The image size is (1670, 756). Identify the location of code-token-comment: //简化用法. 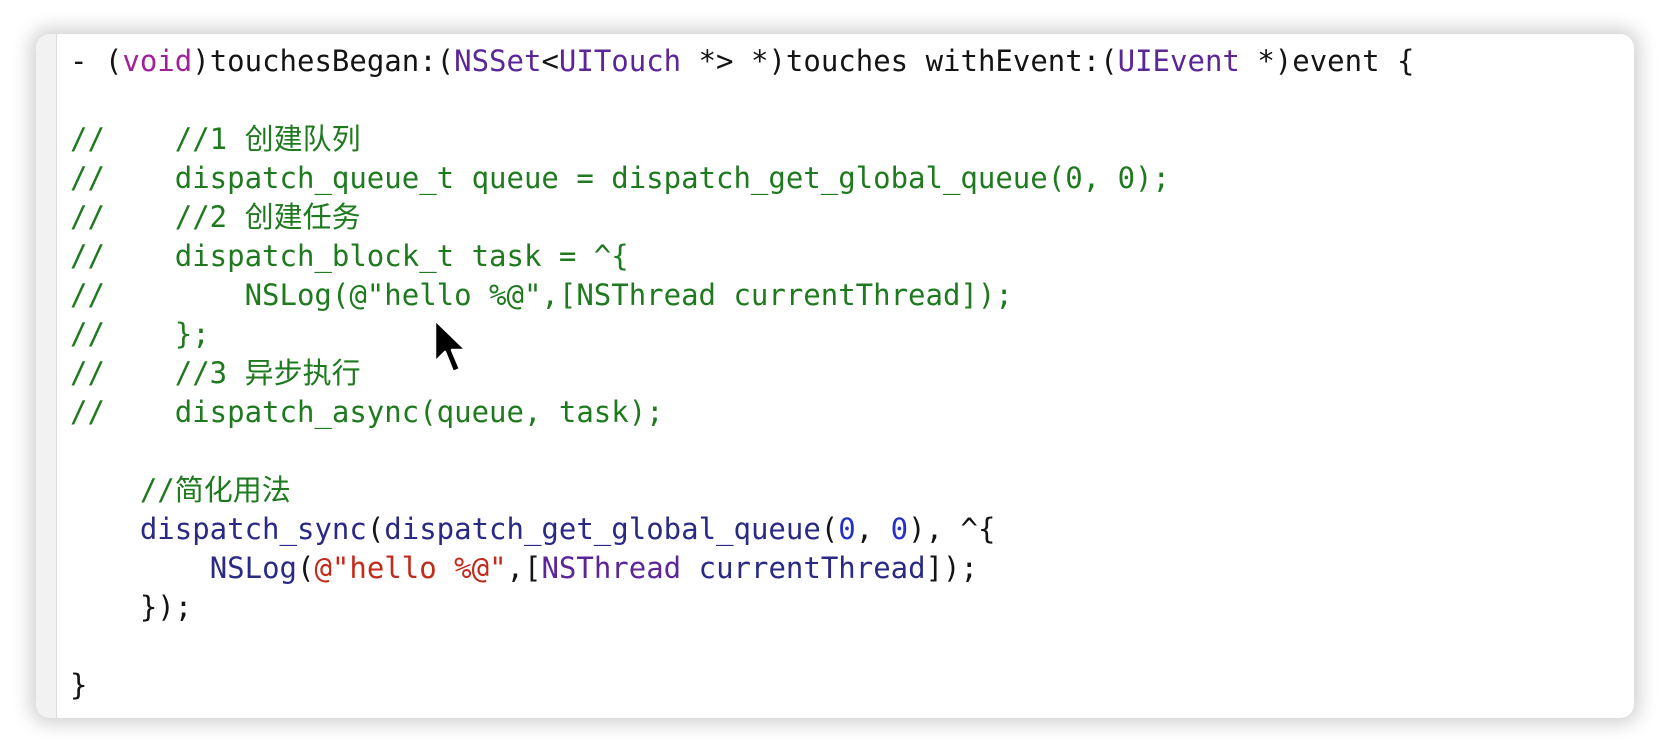
(180, 490).